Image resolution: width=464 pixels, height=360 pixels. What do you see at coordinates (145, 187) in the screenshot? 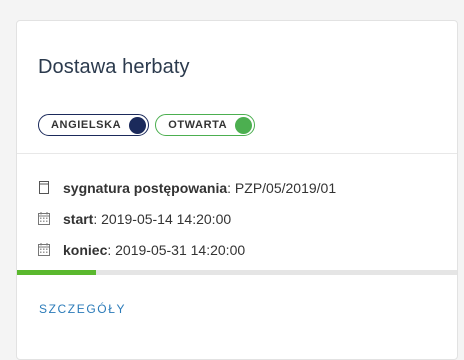
I see `signature-label: sygnatura postępowania` at bounding box center [145, 187].